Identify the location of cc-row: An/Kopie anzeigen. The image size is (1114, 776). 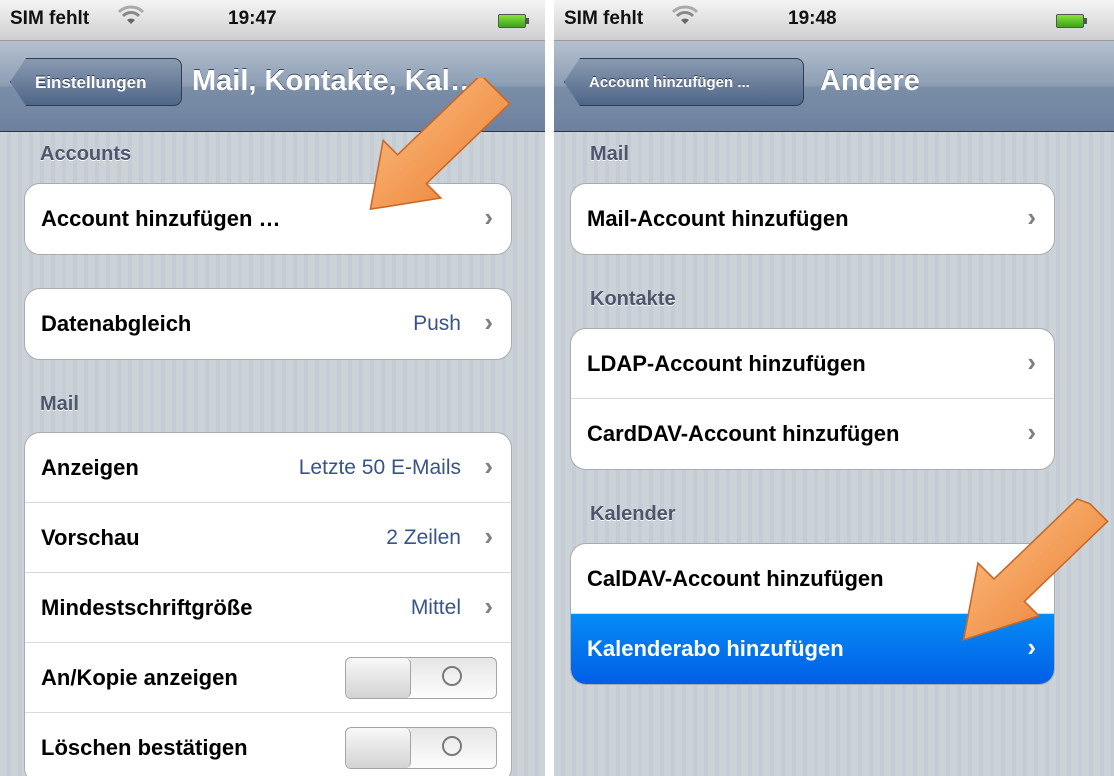
(268, 678).